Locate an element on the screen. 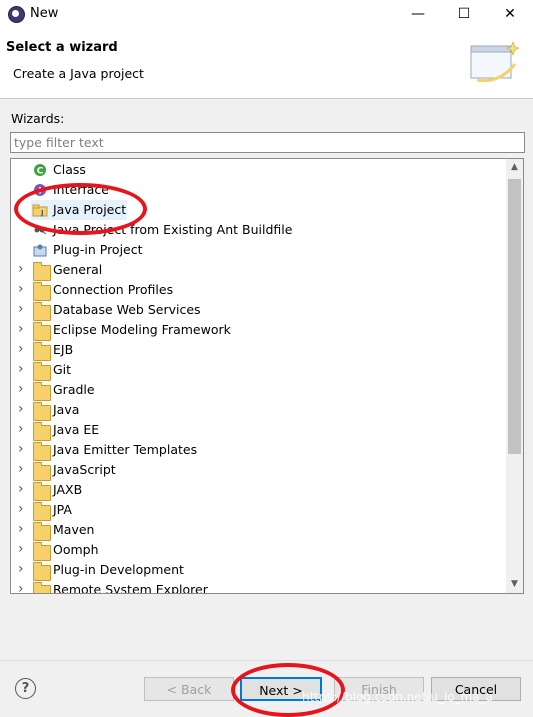 The width and height of the screenshot is (533, 717). tree-item-java-ee: › Java EE is located at coordinates (258, 430).